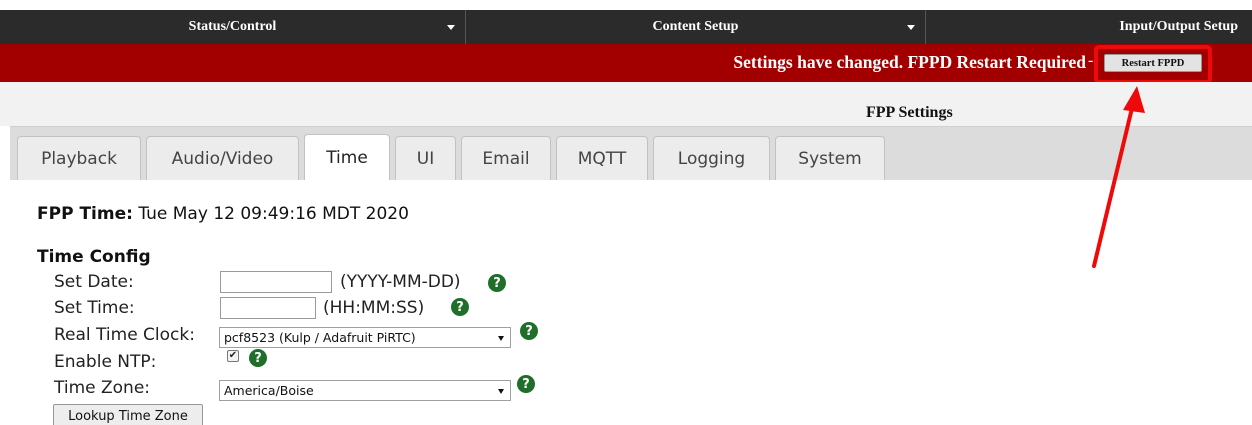 This screenshot has height=425, width=1252. I want to click on time-zone-selected-value: America/Boise, so click(269, 390).